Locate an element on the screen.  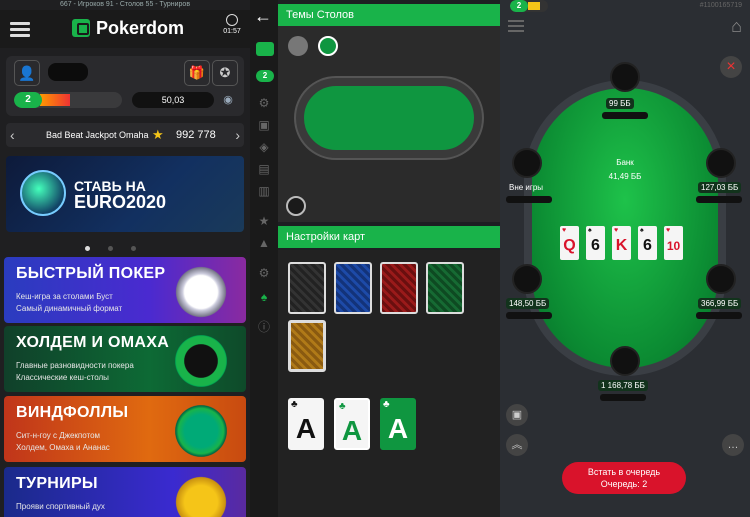
seat-stack: 366,99 ББ is located at coordinates (720, 303).